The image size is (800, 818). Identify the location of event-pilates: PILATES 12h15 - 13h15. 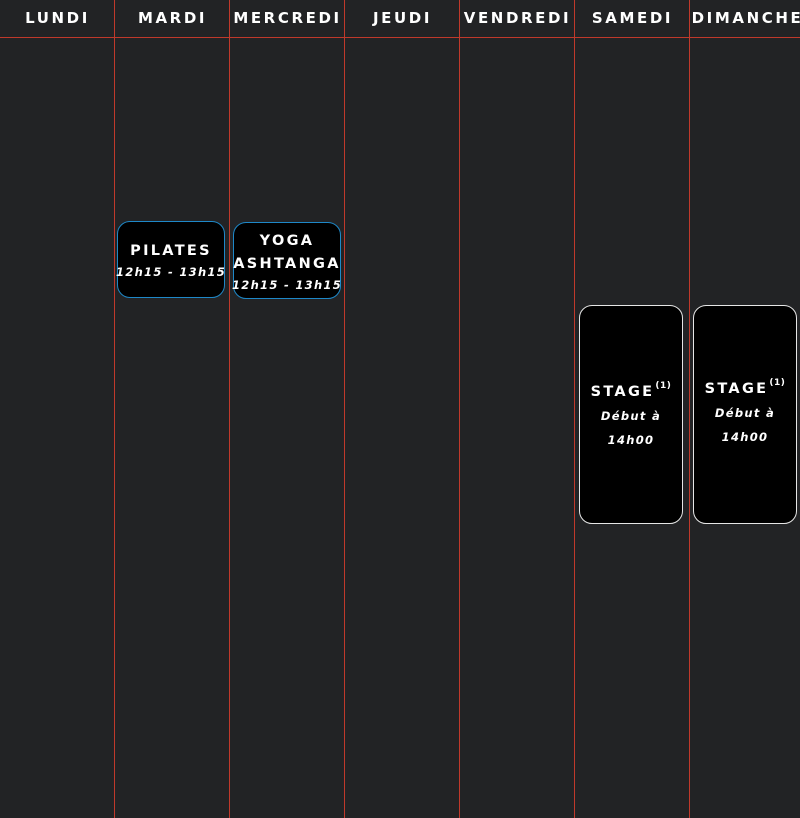
(171, 259).